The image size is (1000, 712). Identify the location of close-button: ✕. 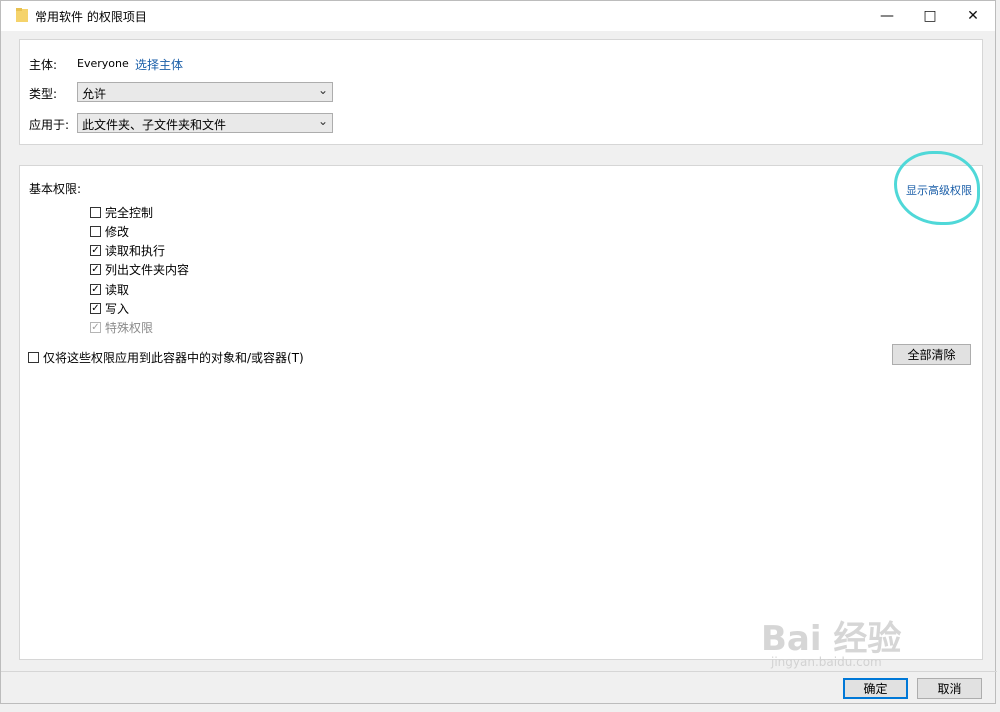
(973, 16).